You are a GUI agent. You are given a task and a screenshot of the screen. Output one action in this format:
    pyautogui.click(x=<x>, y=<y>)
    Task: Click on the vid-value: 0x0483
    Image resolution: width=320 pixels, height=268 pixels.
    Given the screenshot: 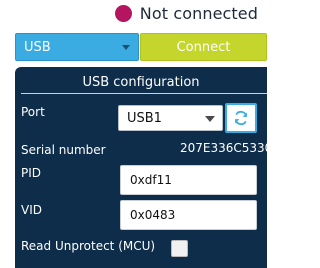 What is the action you would take?
    pyautogui.click(x=153, y=215)
    